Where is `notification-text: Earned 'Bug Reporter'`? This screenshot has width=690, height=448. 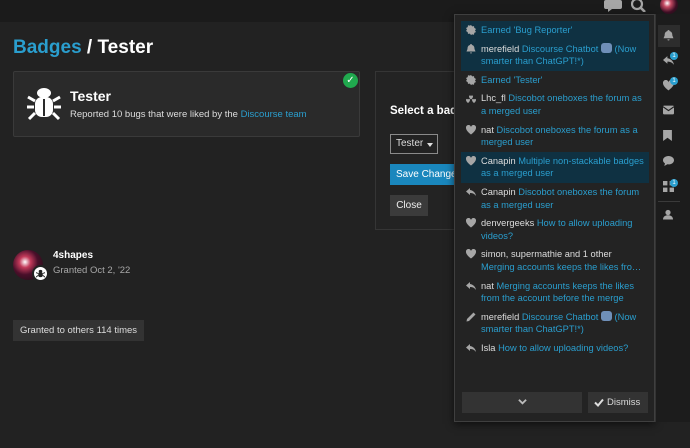 notification-text: Earned 'Bug Reporter' is located at coordinates (527, 30).